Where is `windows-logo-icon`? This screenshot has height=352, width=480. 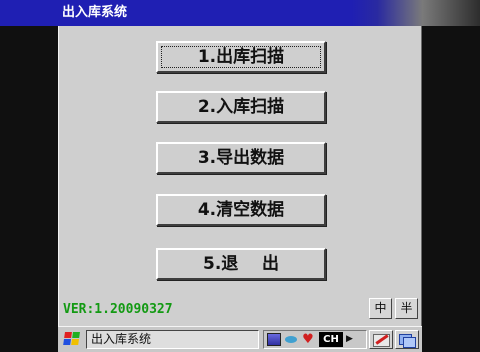 windows-logo-icon is located at coordinates (72, 339).